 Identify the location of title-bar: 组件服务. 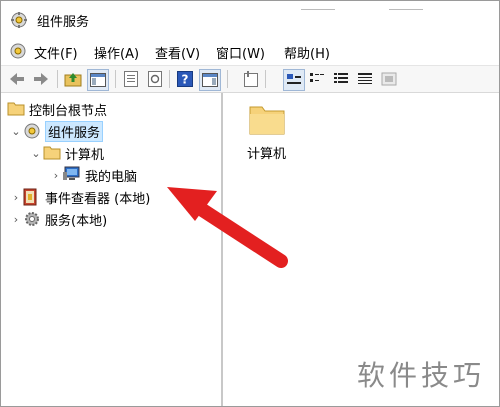
(250, 19).